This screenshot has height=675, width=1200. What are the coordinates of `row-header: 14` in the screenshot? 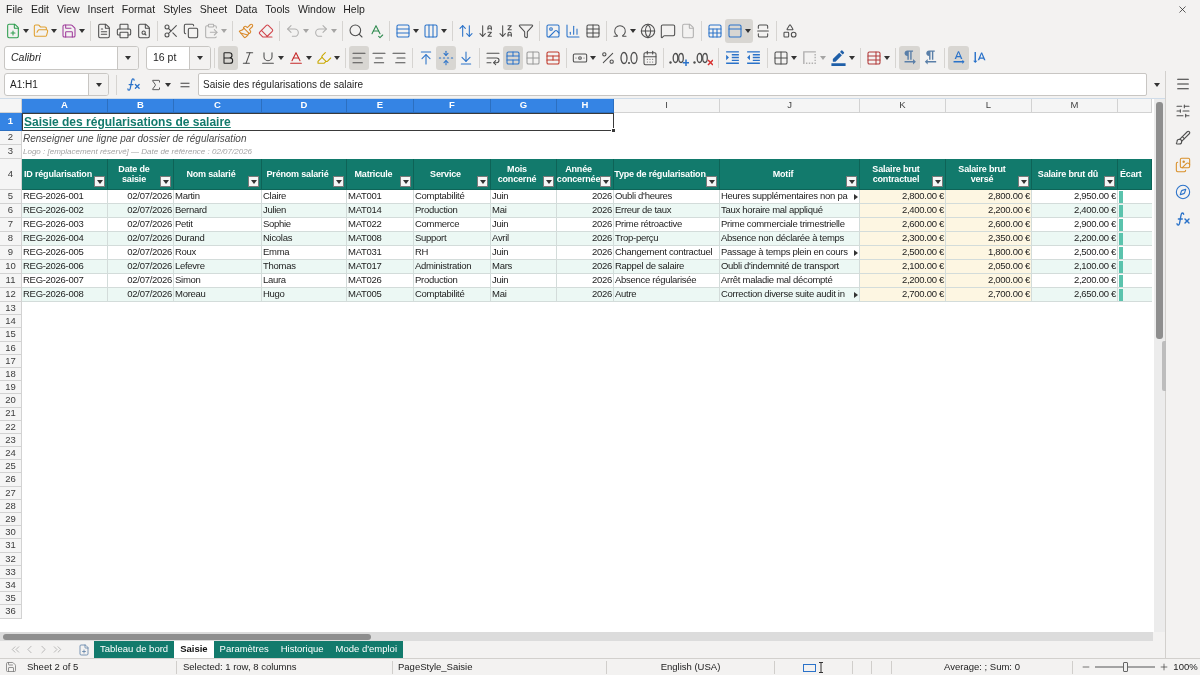 It's located at (11, 322).